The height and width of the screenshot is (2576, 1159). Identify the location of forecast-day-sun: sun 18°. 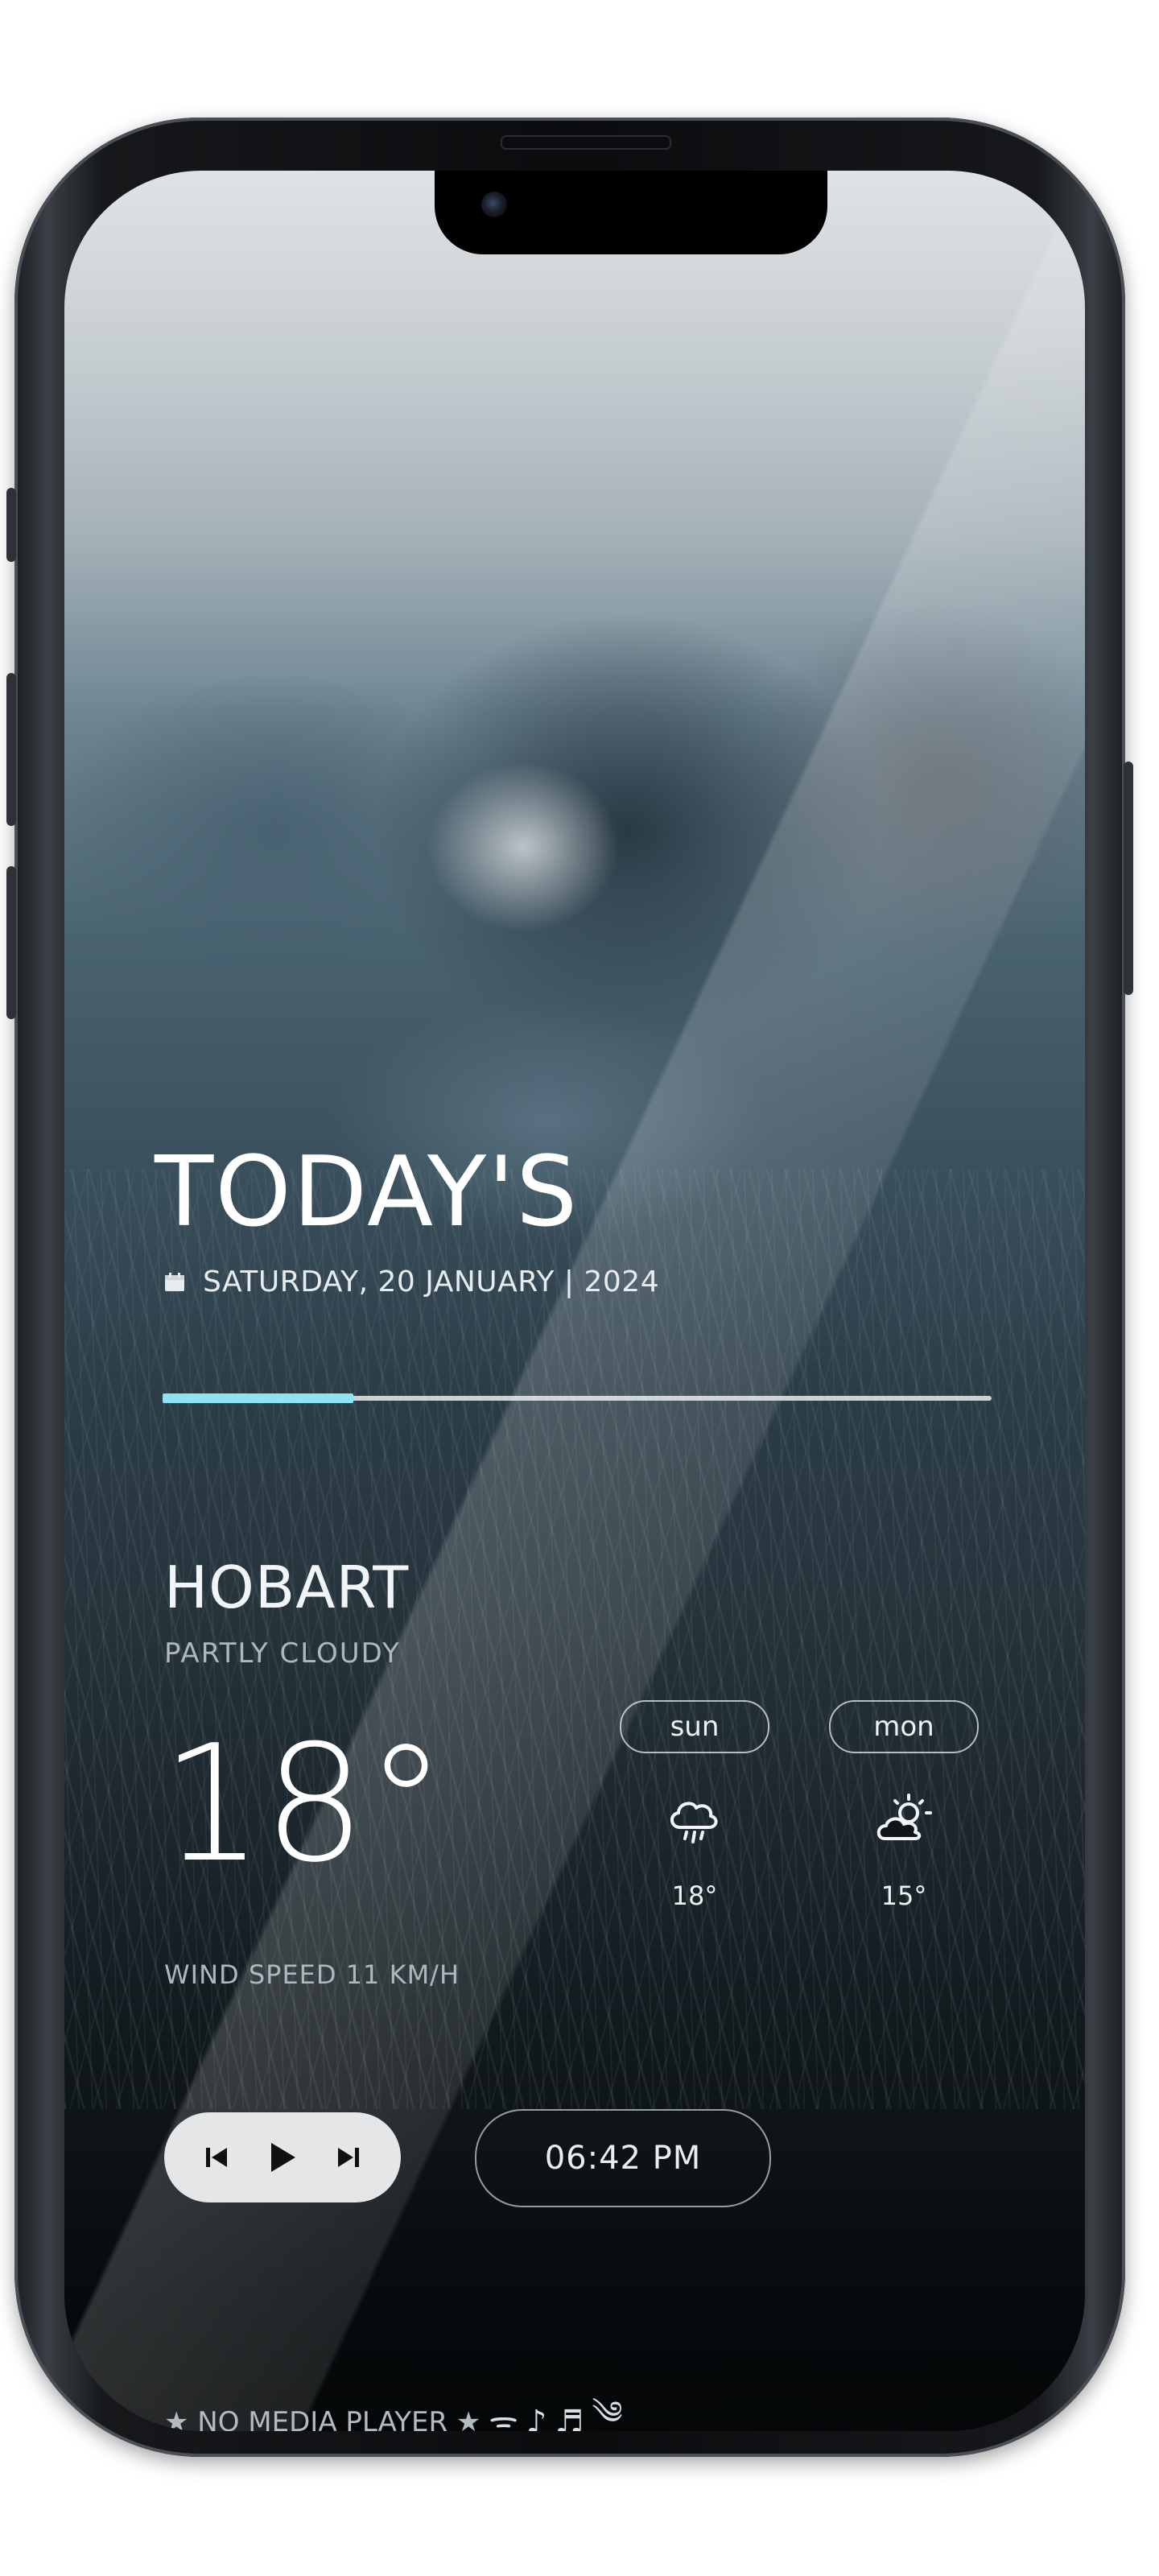
(694, 1805).